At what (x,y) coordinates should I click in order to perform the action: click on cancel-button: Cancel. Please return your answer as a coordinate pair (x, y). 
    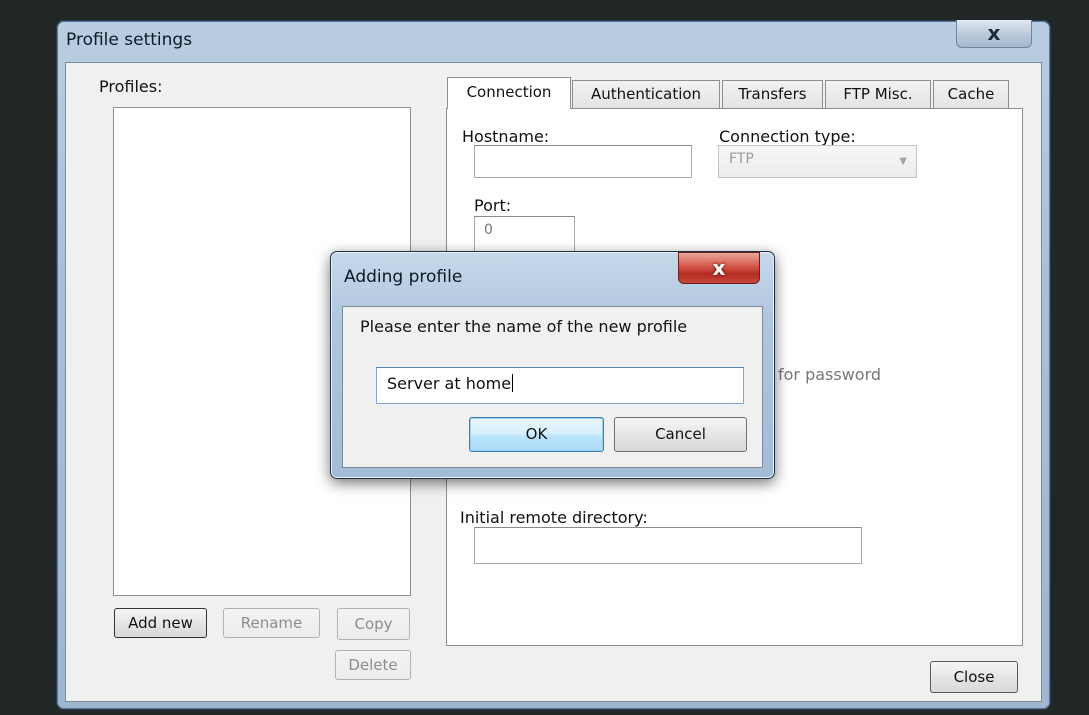
    Looking at the image, I should click on (680, 434).